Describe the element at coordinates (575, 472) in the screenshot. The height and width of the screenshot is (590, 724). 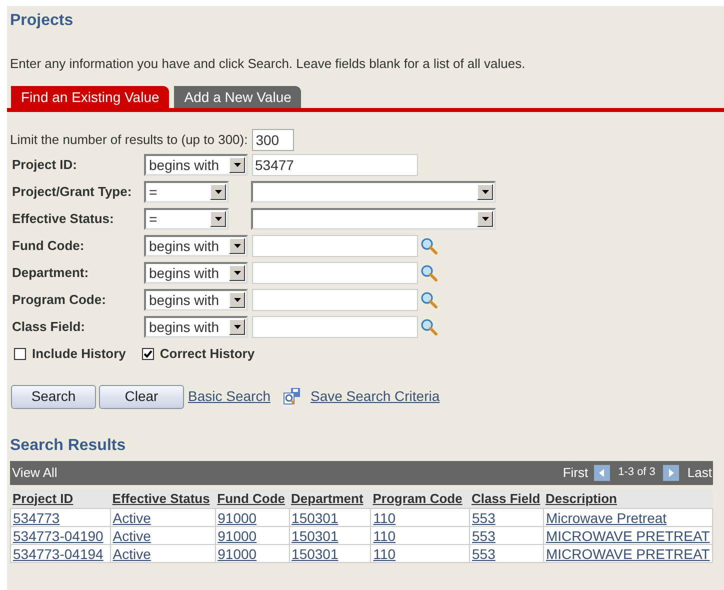
I see `first-link: First` at that location.